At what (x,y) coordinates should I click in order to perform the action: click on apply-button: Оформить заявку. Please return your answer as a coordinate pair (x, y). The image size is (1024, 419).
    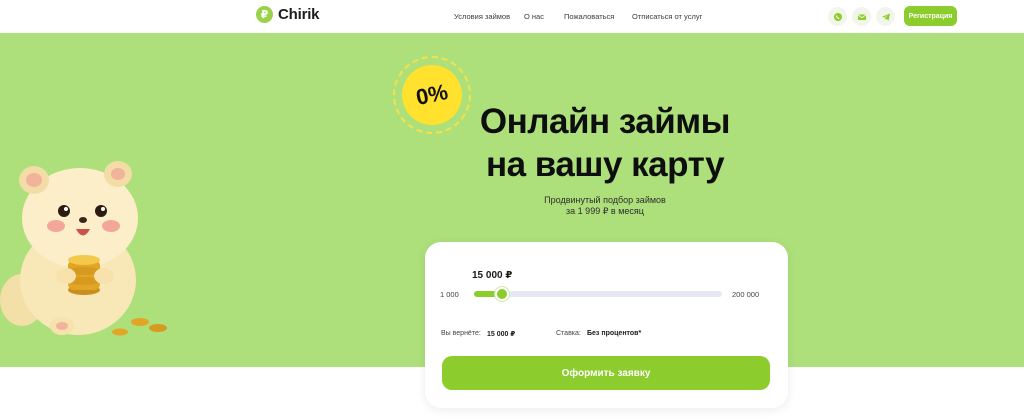
    Looking at the image, I should click on (606, 373).